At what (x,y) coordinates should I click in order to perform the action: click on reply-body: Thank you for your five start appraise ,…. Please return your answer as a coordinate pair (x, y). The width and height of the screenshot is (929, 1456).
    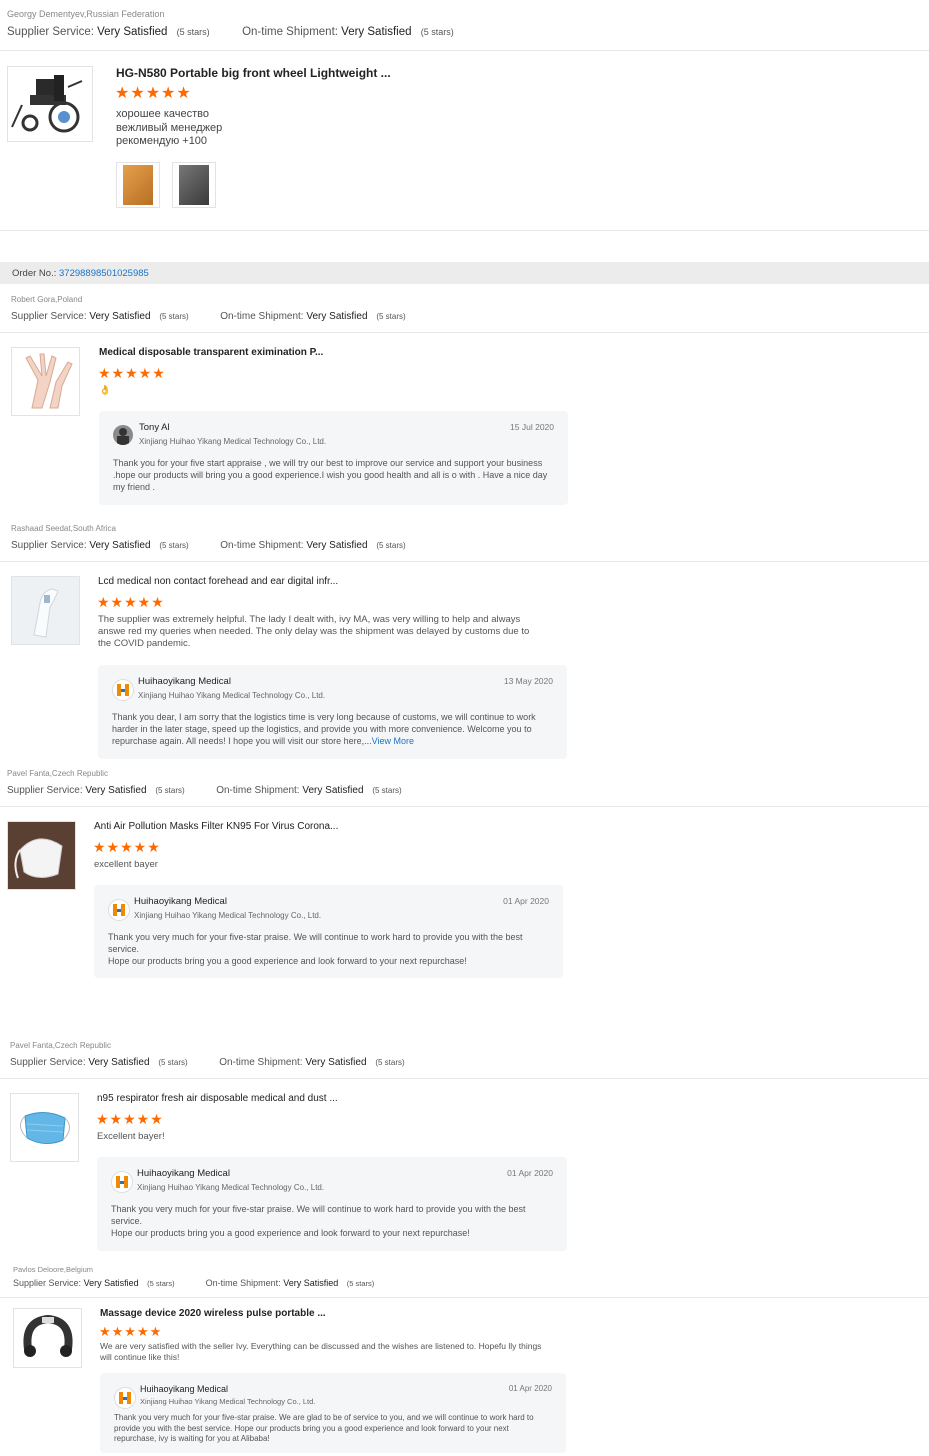
    Looking at the image, I should click on (330, 475).